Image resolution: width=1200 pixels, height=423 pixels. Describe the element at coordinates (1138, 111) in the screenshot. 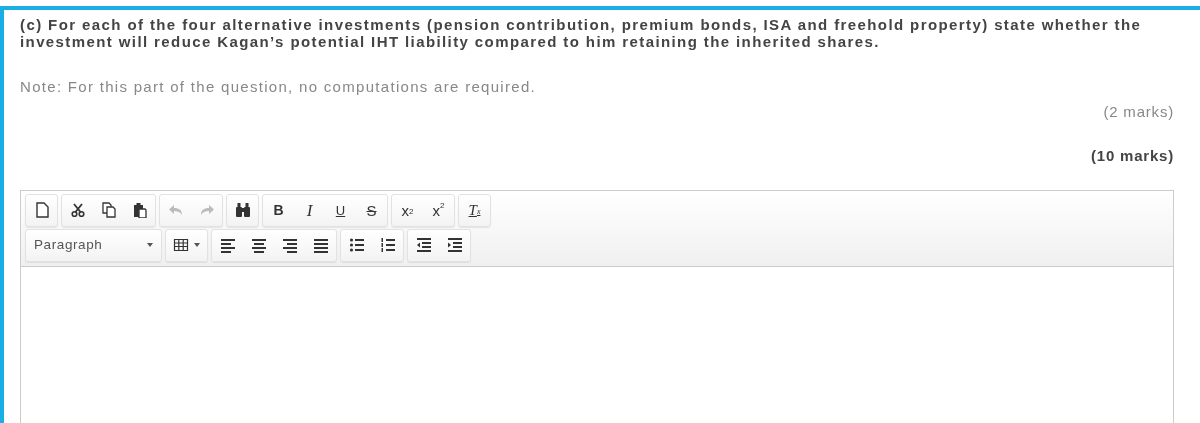

I see `part-marks: (2 marks)` at that location.